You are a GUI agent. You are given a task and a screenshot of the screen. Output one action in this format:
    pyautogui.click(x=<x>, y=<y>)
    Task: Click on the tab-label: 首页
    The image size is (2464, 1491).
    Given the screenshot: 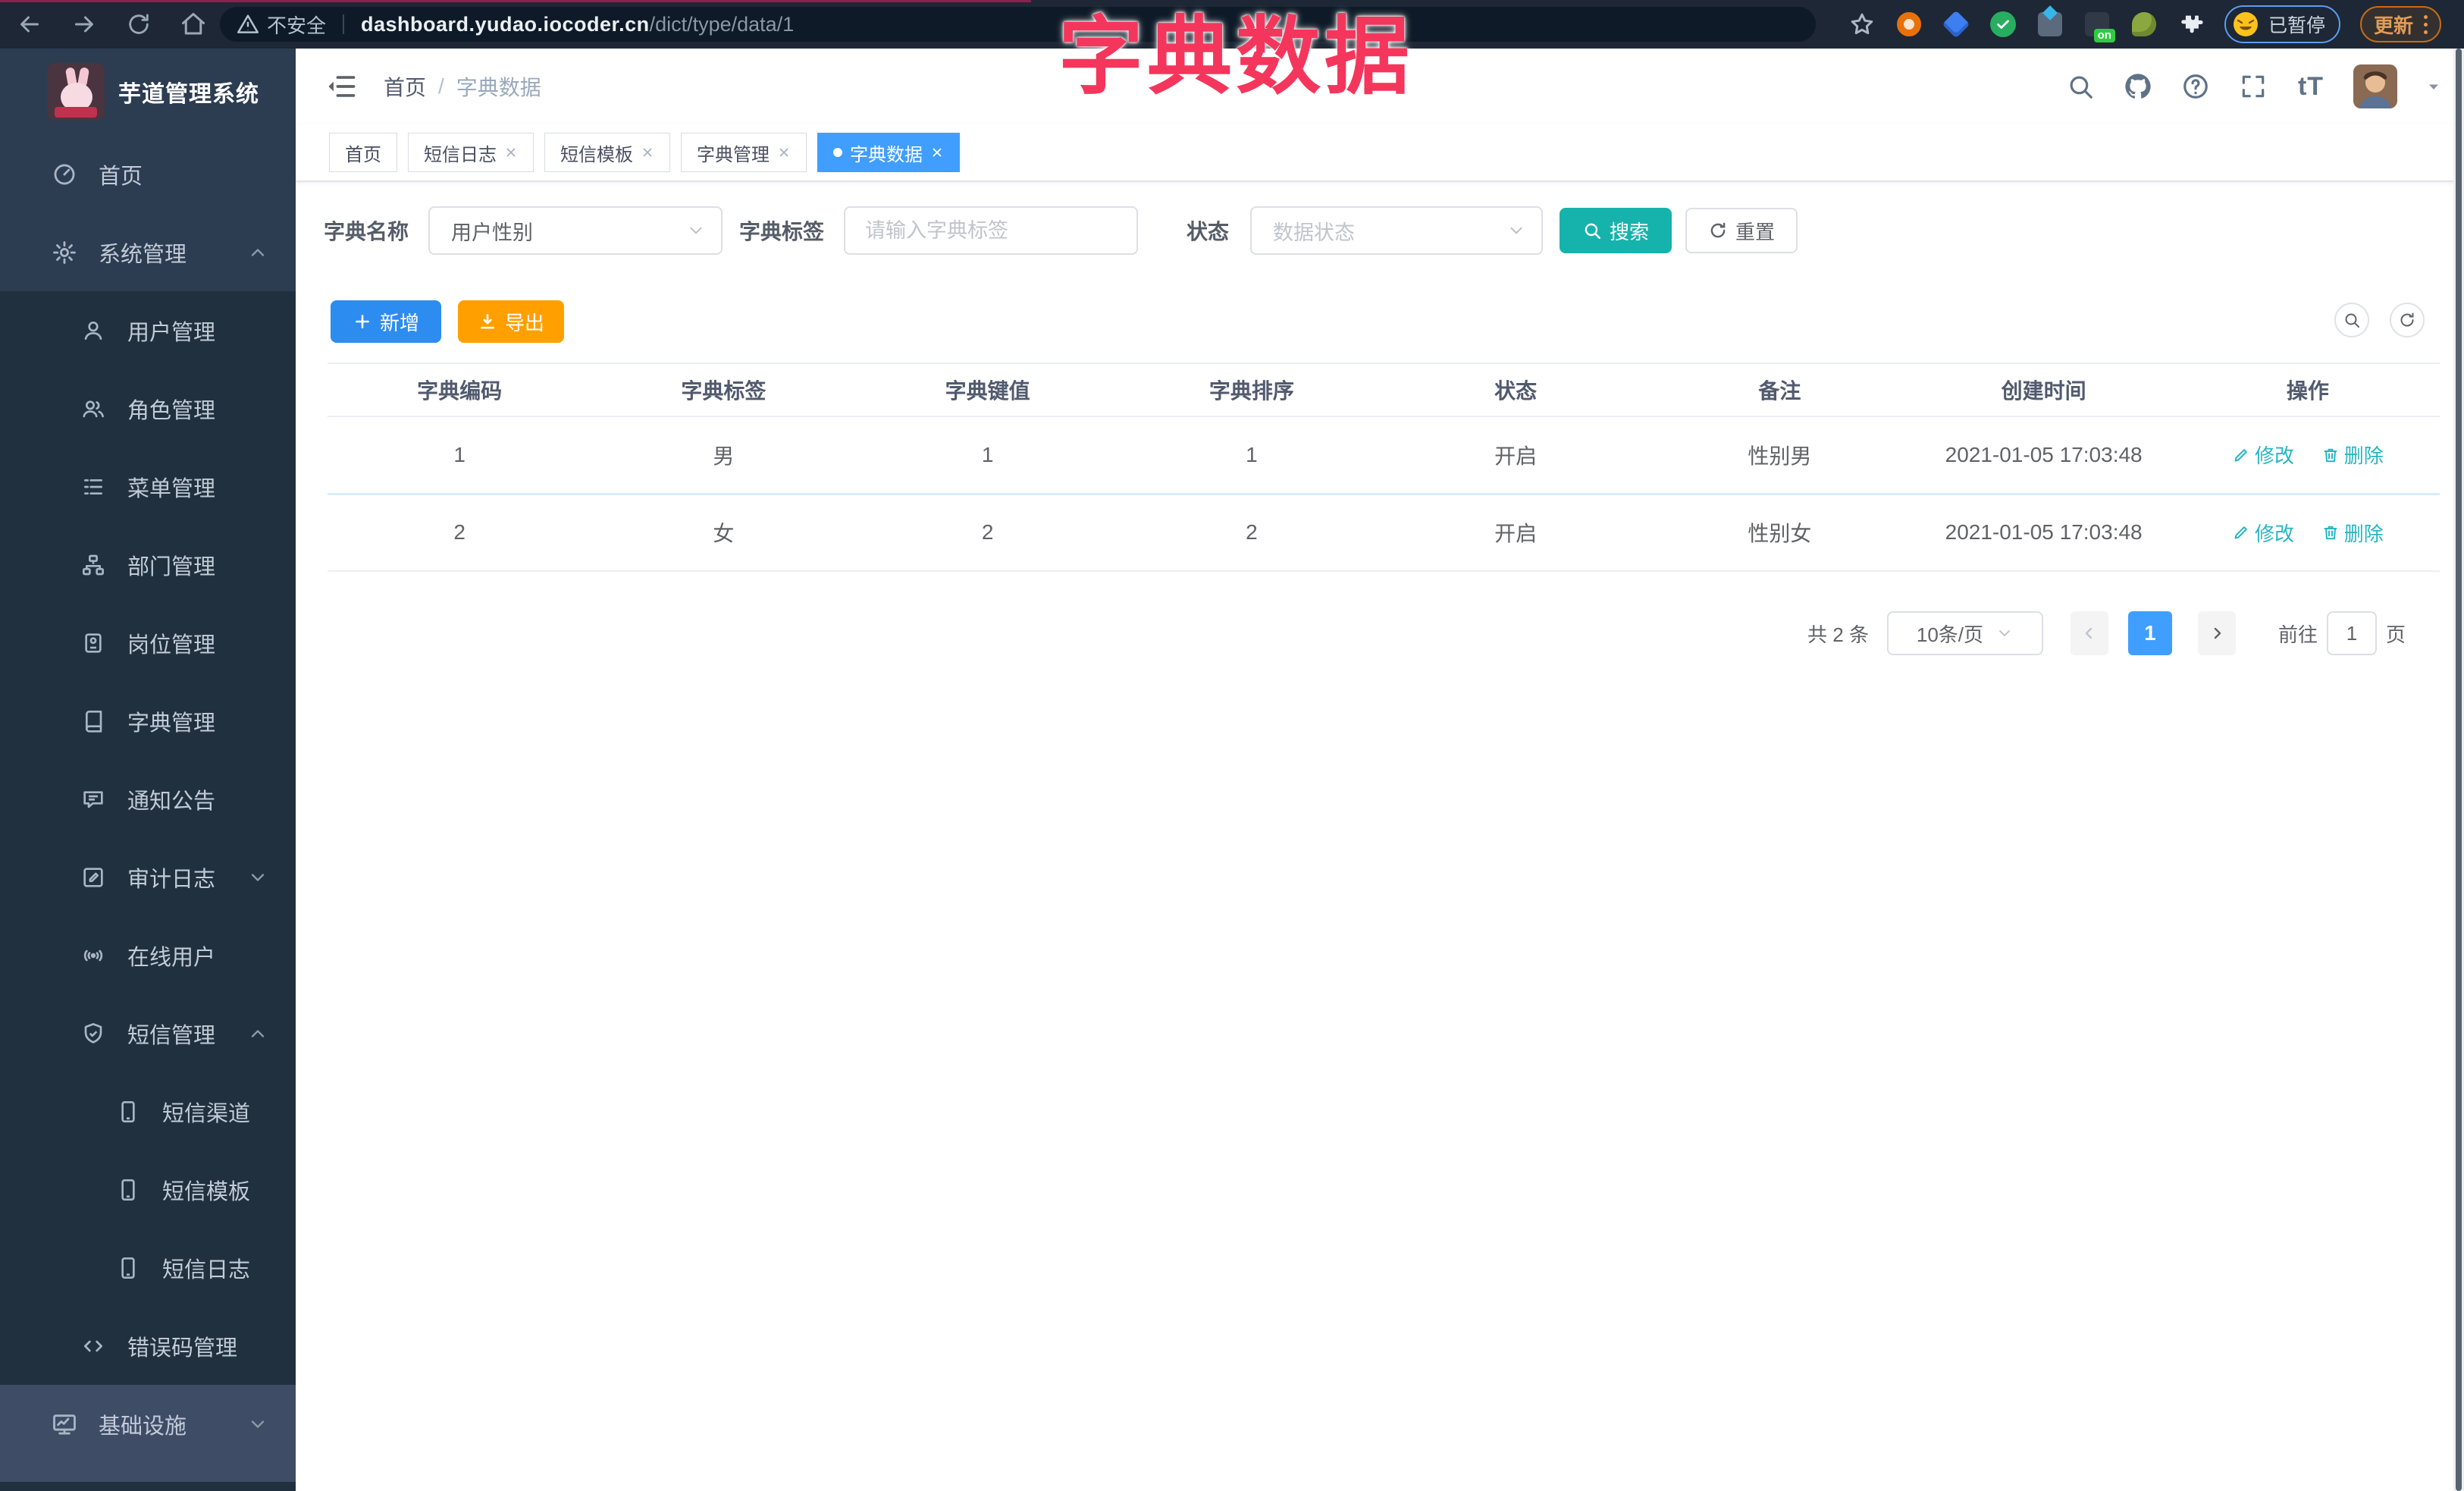 What is the action you would take?
    pyautogui.click(x=363, y=154)
    